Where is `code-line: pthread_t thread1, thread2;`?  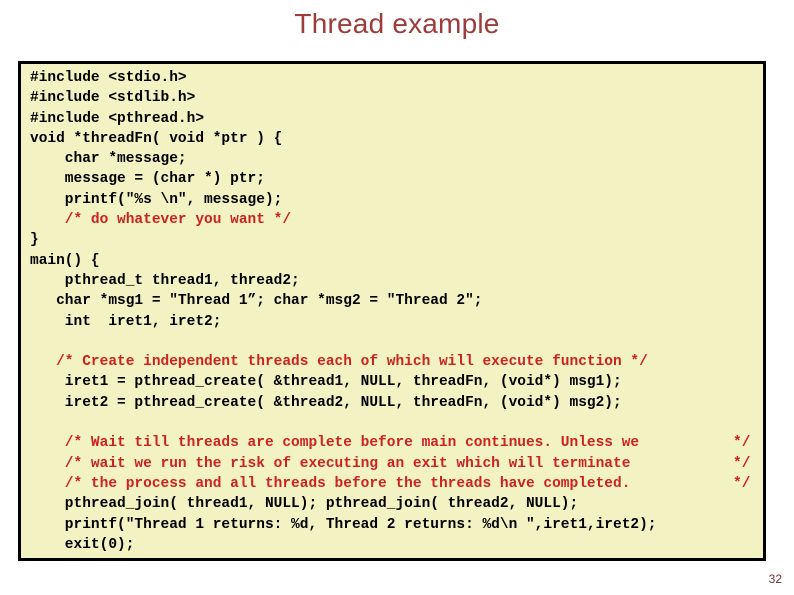 code-line: pthread_t thread1, thread2; is located at coordinates (165, 280).